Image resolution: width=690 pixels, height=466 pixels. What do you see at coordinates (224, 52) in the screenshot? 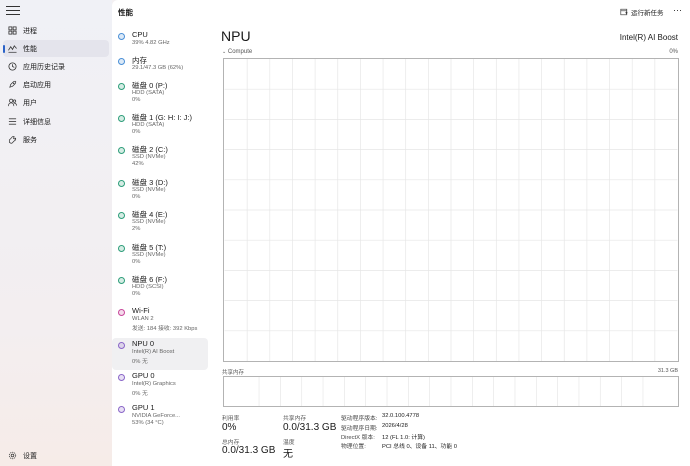
I see `chevron-down-icon: ⌄` at bounding box center [224, 52].